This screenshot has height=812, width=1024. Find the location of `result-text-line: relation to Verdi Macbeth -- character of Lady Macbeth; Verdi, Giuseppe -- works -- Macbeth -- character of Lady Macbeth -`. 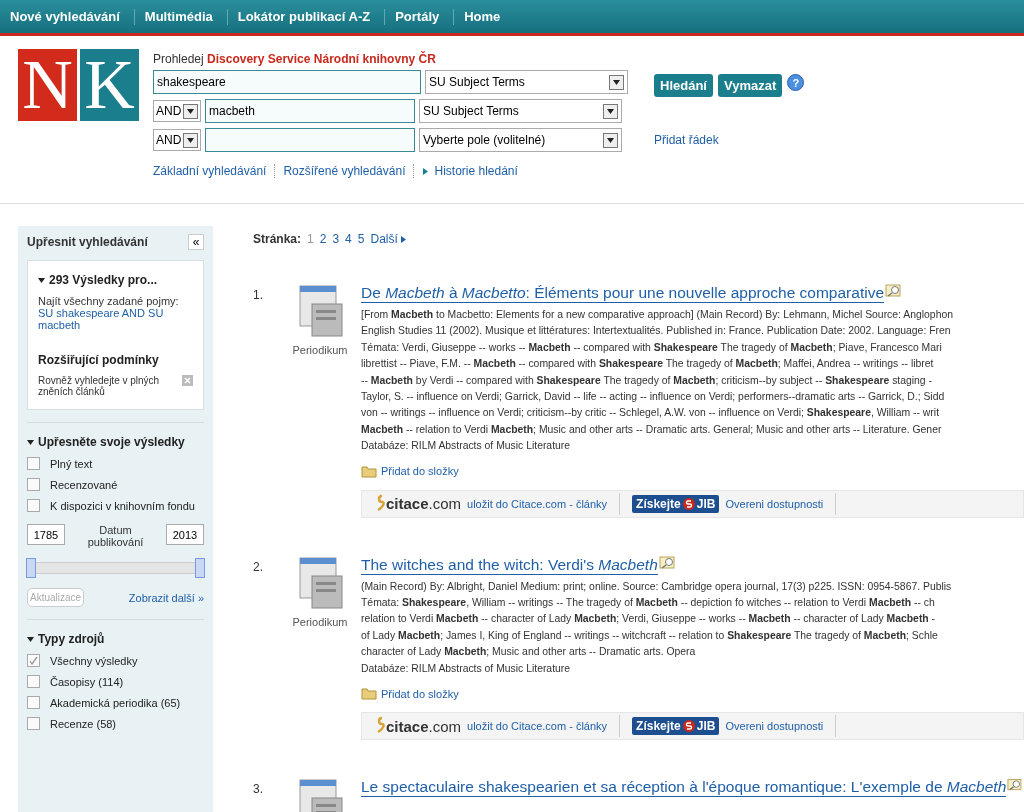

result-text-line: relation to Verdi Macbeth -- character of Lady Macbeth; Verdi, Giuseppe -- works -- Macbeth -- character of Lady Macbeth - is located at coordinates (649, 619).